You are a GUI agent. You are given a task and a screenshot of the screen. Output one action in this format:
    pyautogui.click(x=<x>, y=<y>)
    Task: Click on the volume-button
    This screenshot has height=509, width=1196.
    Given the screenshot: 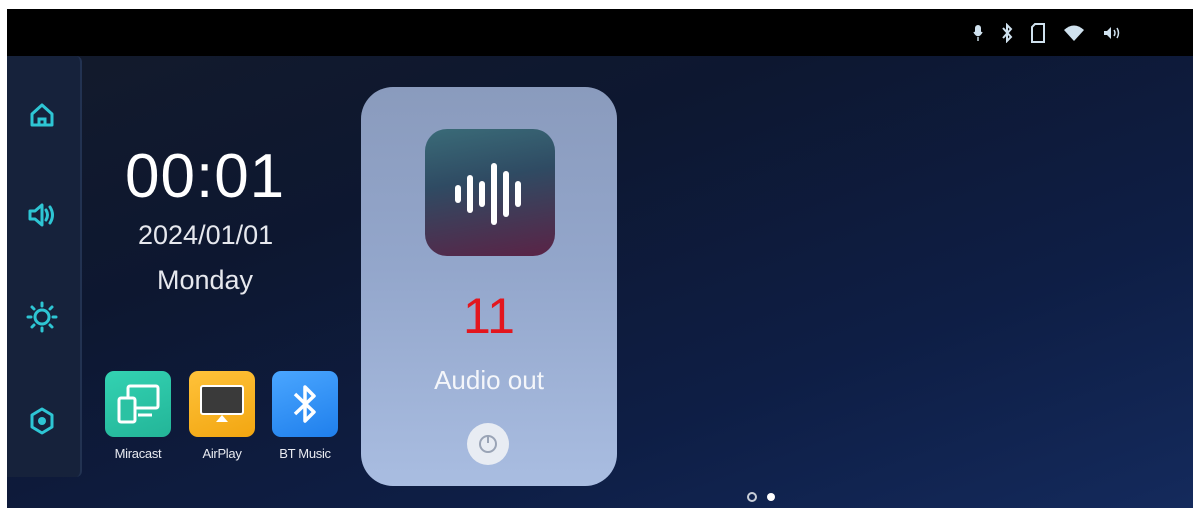 What is the action you would take?
    pyautogui.click(x=42, y=215)
    